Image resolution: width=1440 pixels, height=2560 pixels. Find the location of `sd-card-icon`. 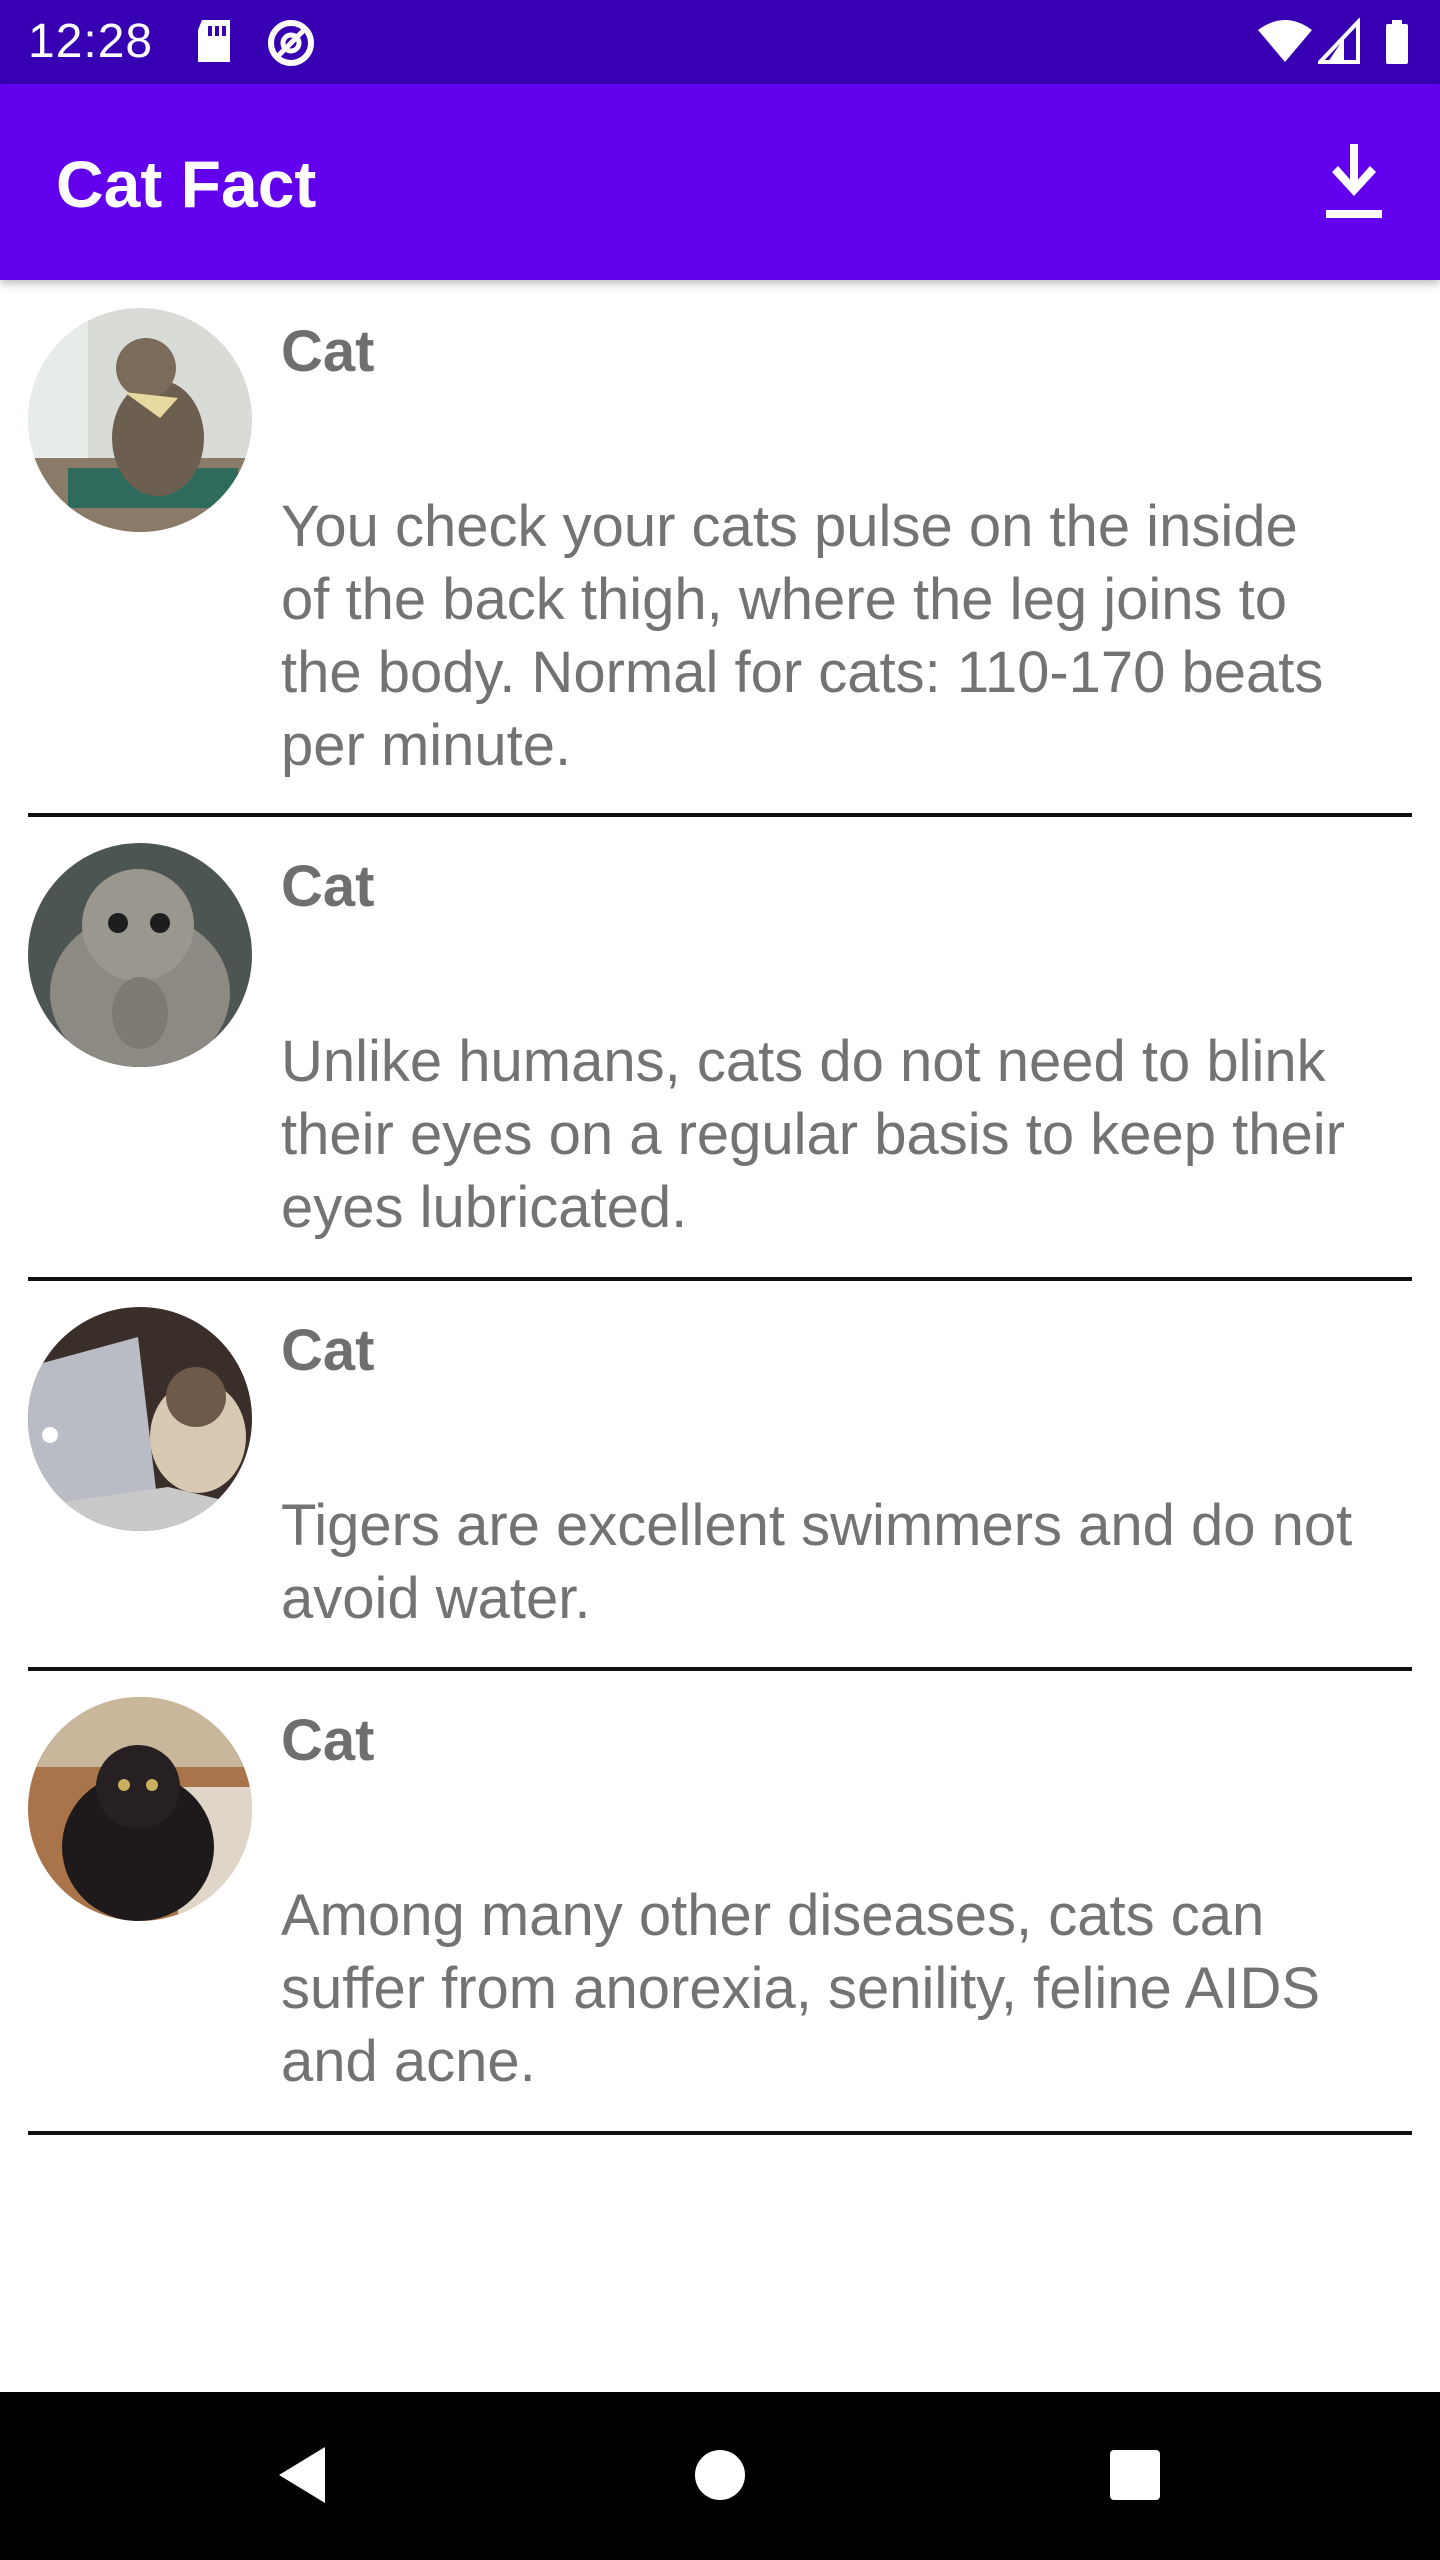

sd-card-icon is located at coordinates (214, 42).